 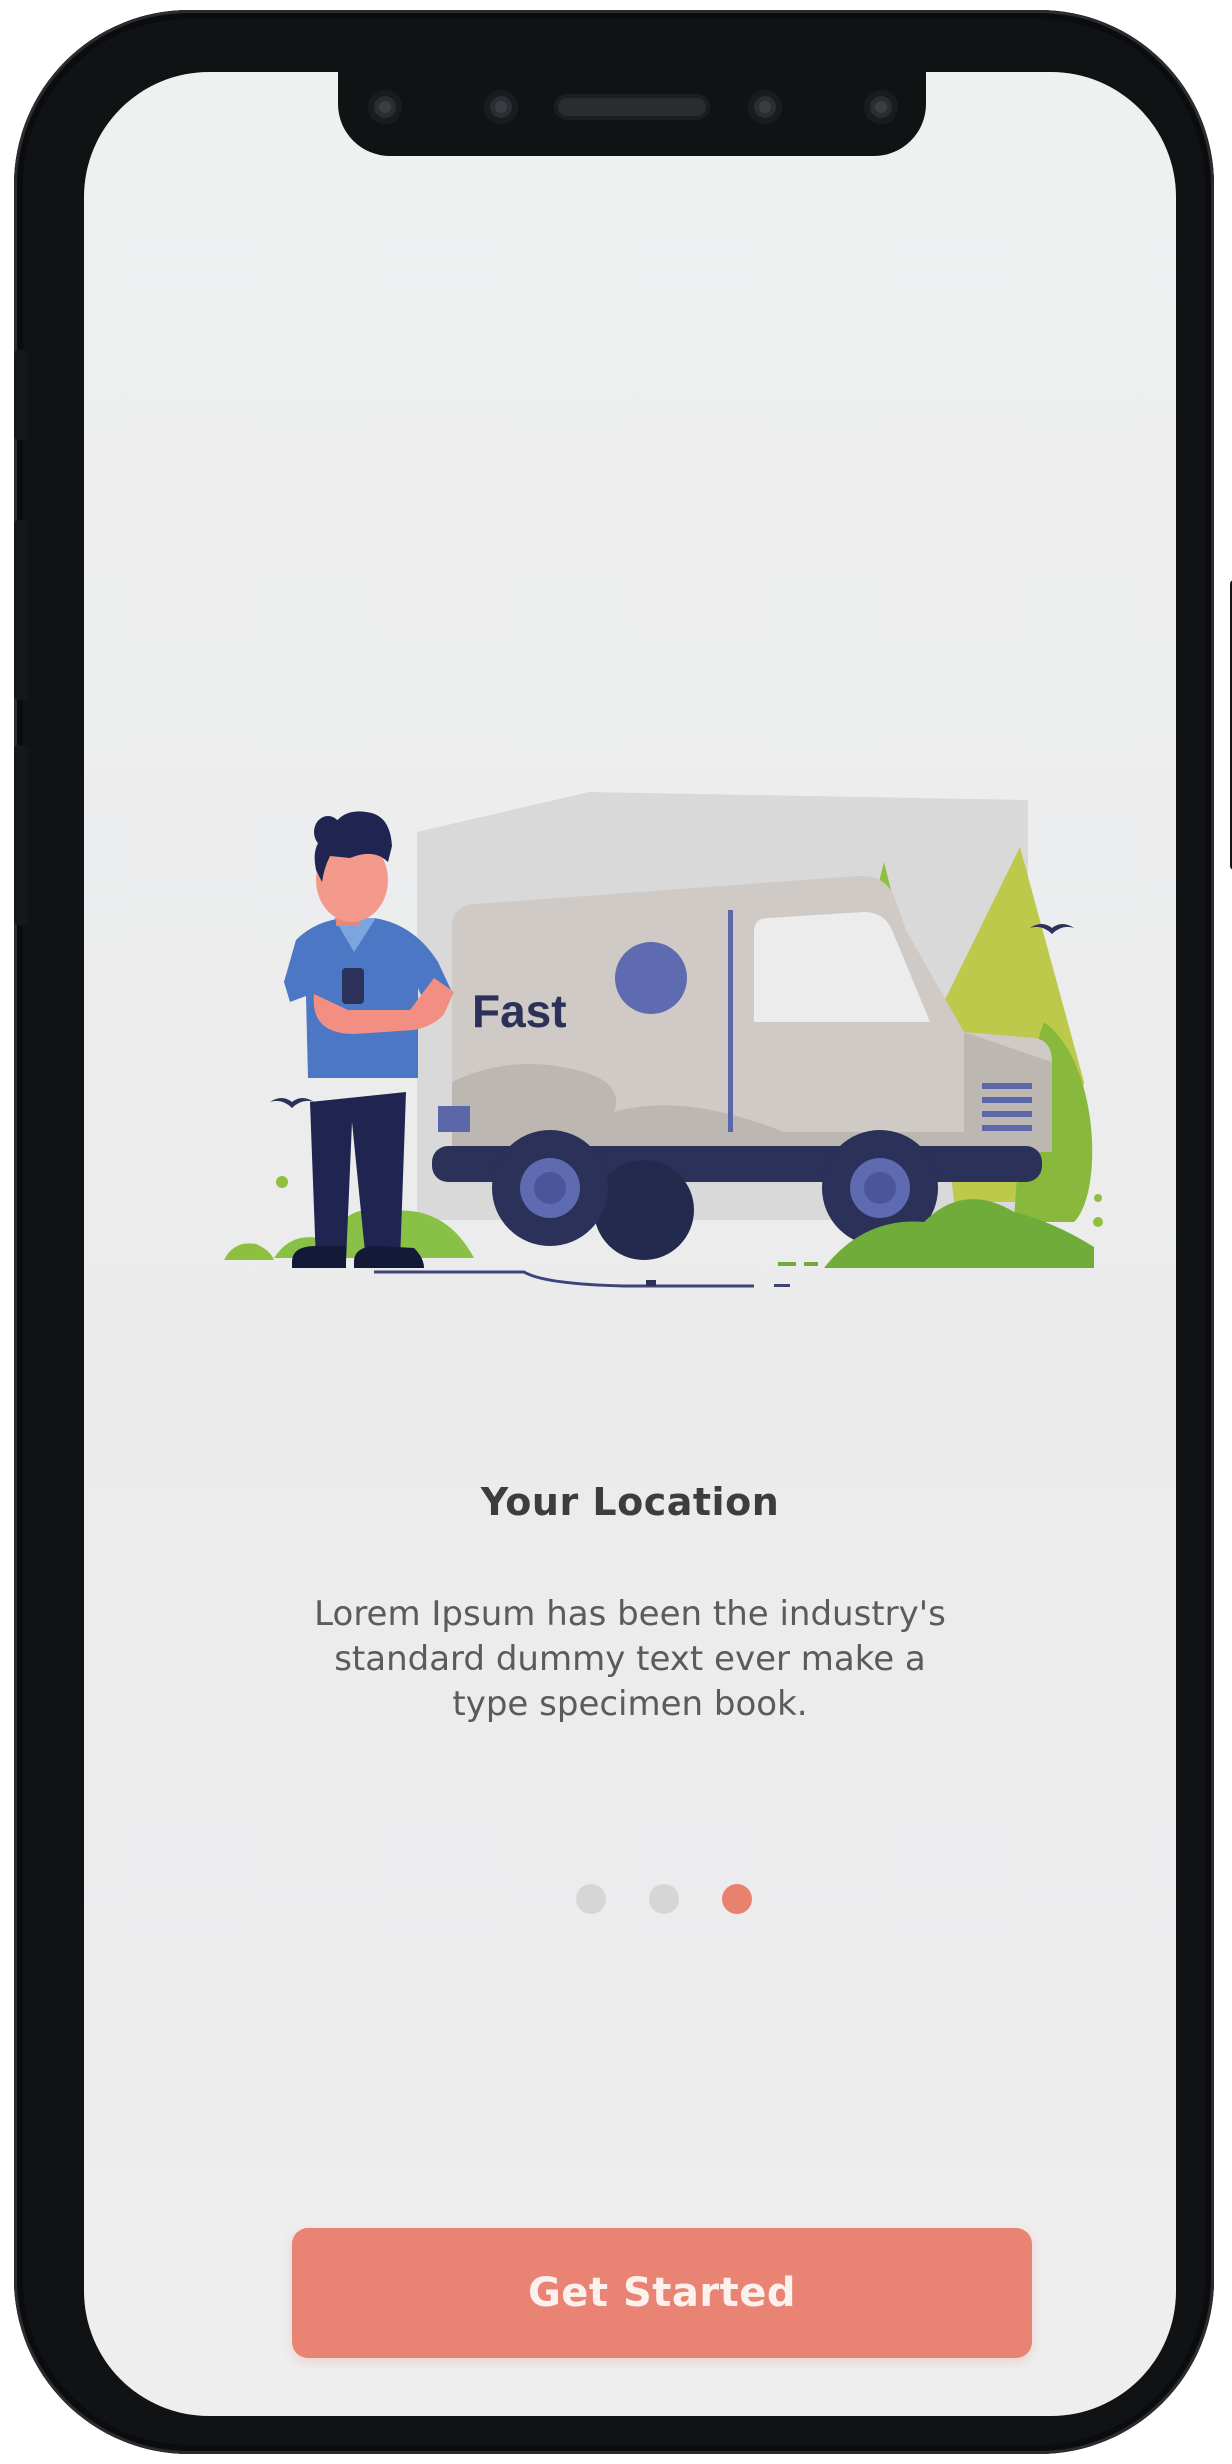 I want to click on truck-text: Fast, so click(x=519, y=1011).